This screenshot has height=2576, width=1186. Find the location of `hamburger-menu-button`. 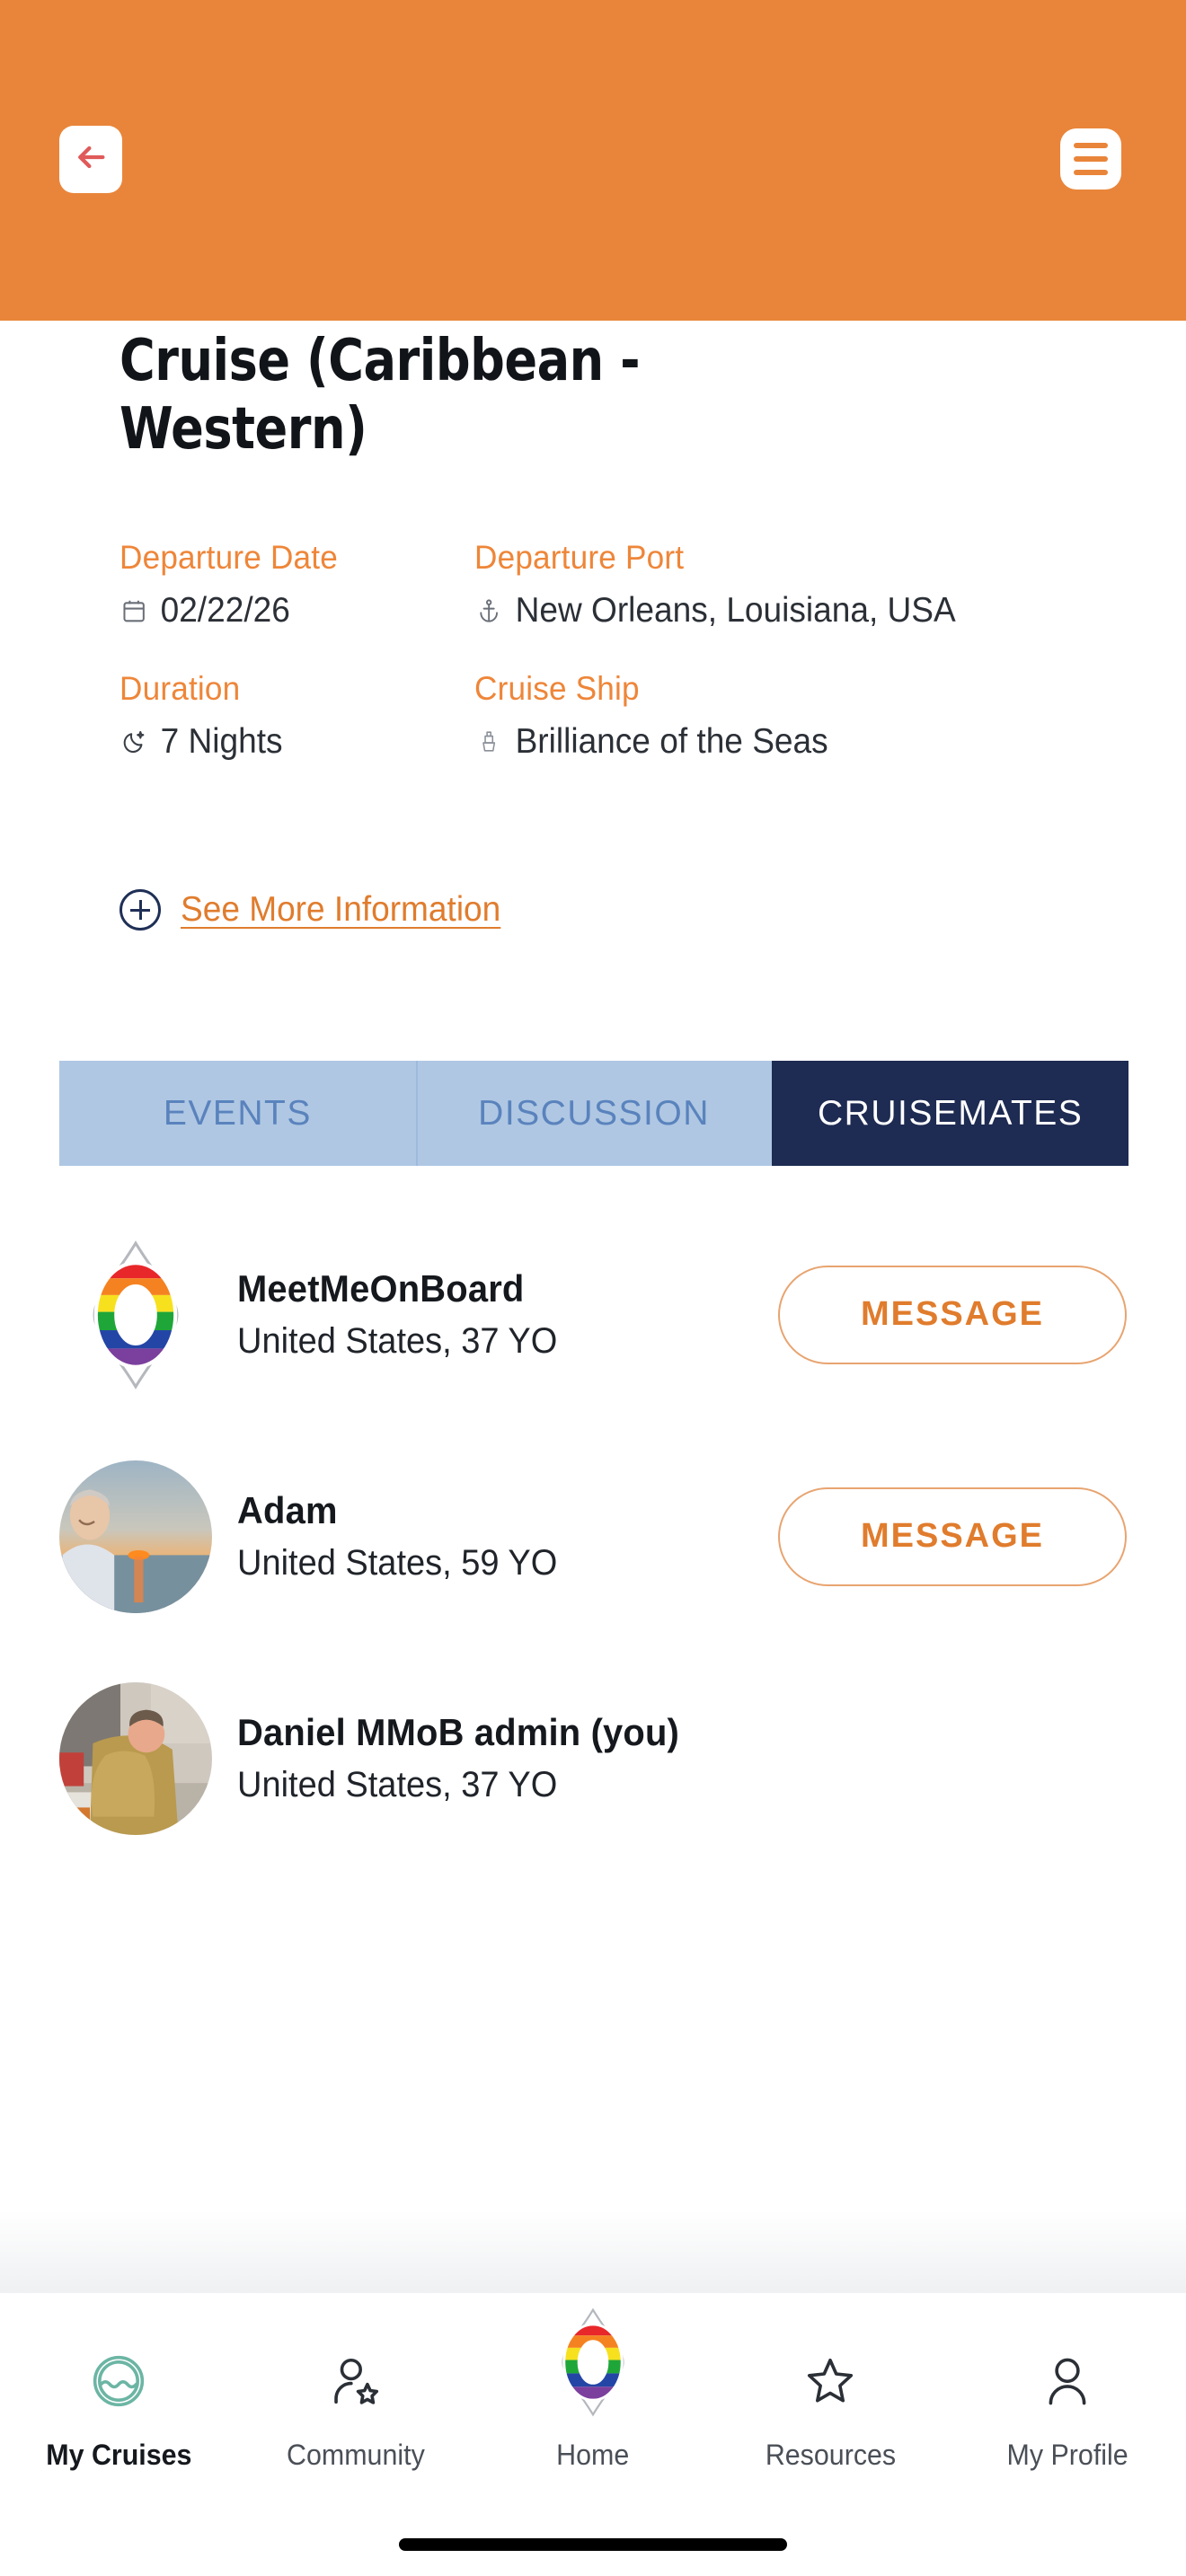

hamburger-menu-button is located at coordinates (1090, 159).